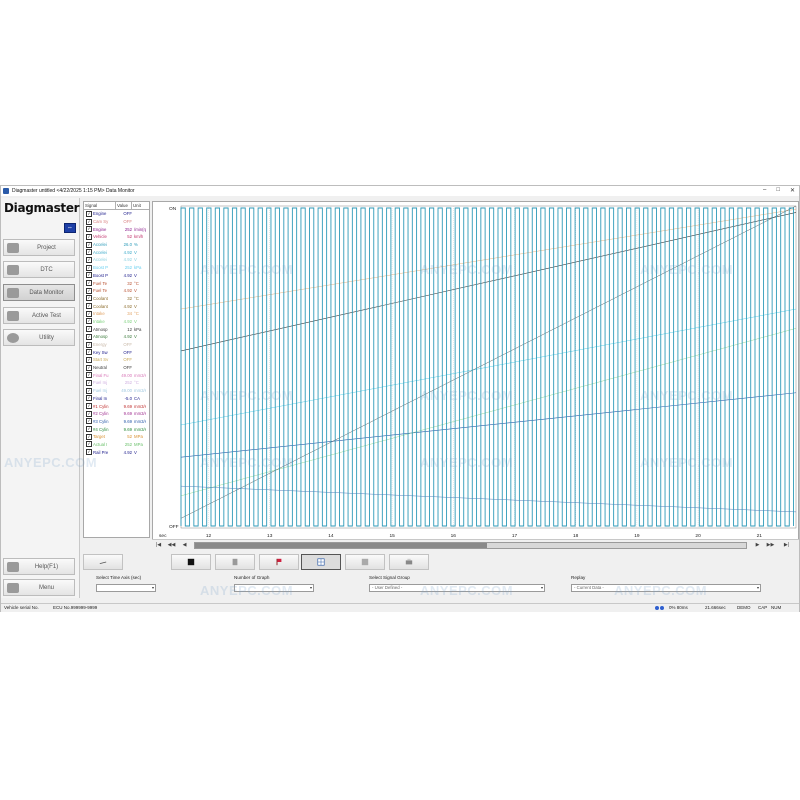  Describe the element at coordinates (116, 429) in the screenshot. I see `signal-row: ✓ #4 Cylin 9.69 mm3/s` at that location.